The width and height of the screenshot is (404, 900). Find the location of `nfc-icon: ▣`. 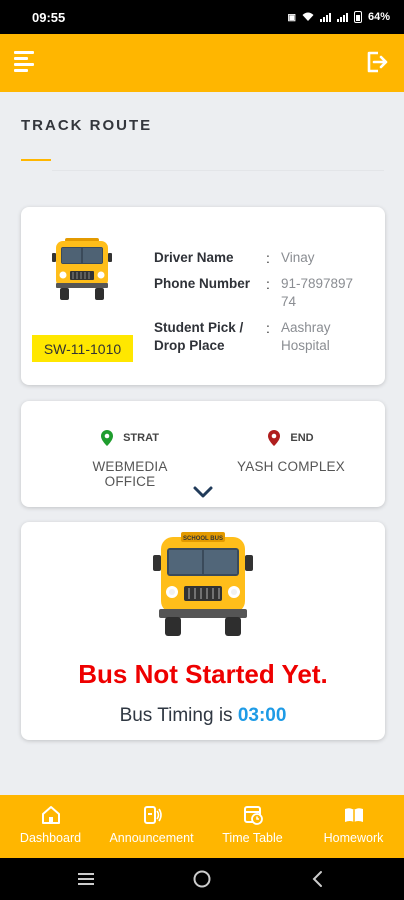

nfc-icon: ▣ is located at coordinates (291, 16).